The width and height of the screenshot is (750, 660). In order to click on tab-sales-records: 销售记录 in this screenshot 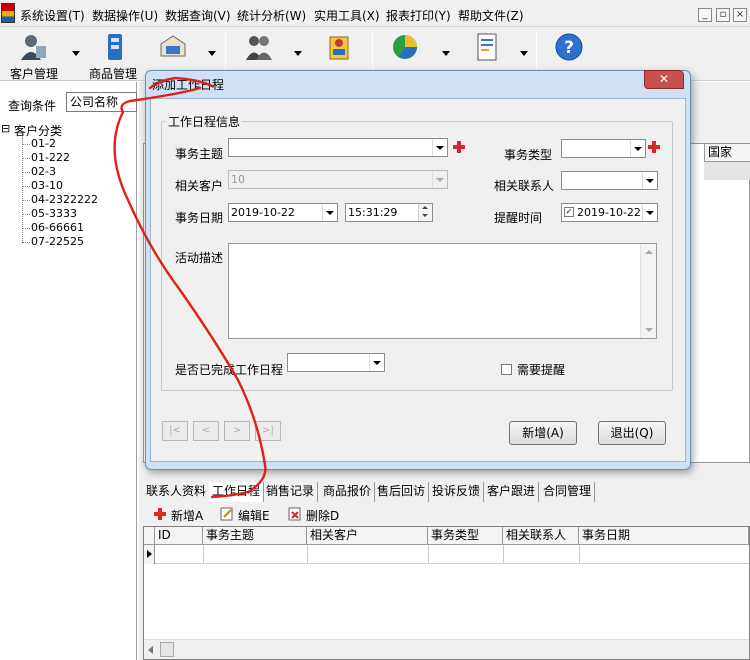, I will do `click(291, 492)`.